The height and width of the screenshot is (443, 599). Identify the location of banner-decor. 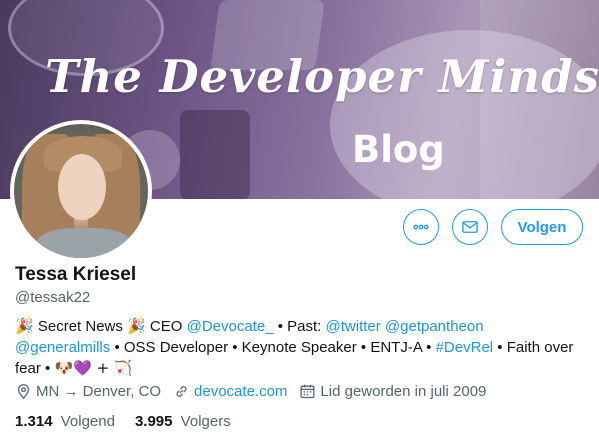
(215, 154).